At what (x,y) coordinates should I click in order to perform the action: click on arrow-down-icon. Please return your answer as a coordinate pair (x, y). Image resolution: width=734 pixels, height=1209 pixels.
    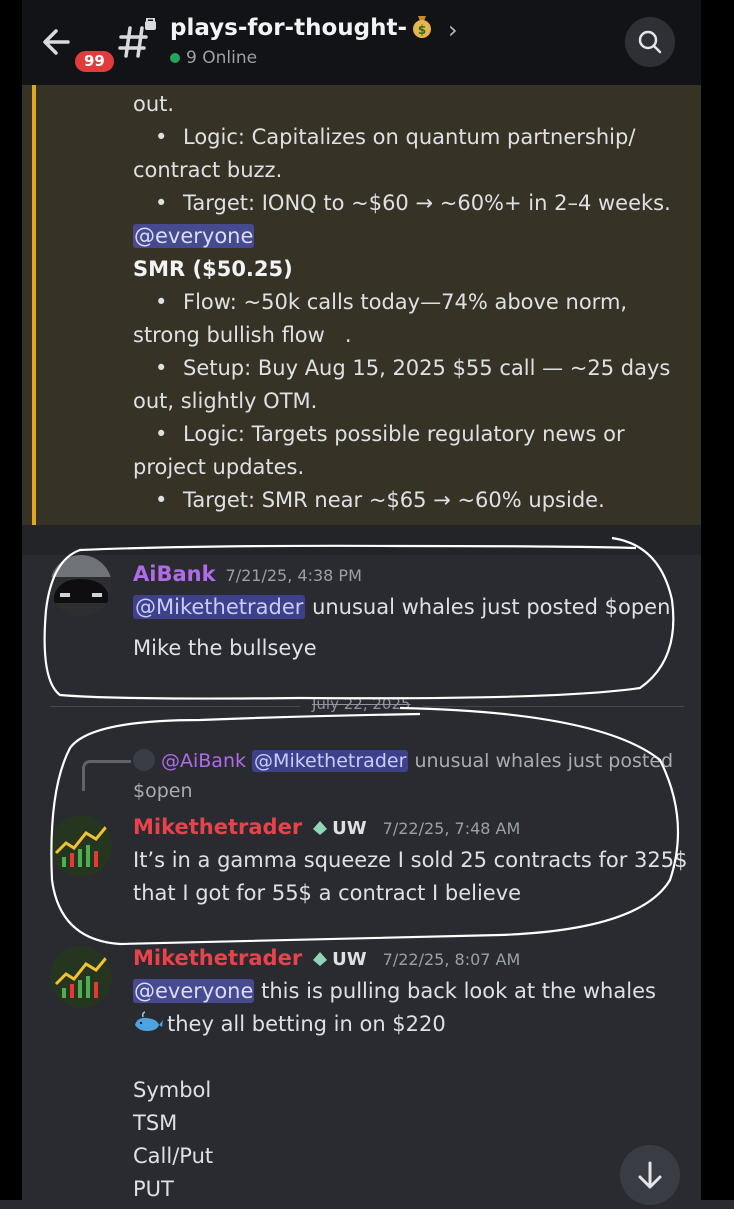
    Looking at the image, I should click on (650, 1175).